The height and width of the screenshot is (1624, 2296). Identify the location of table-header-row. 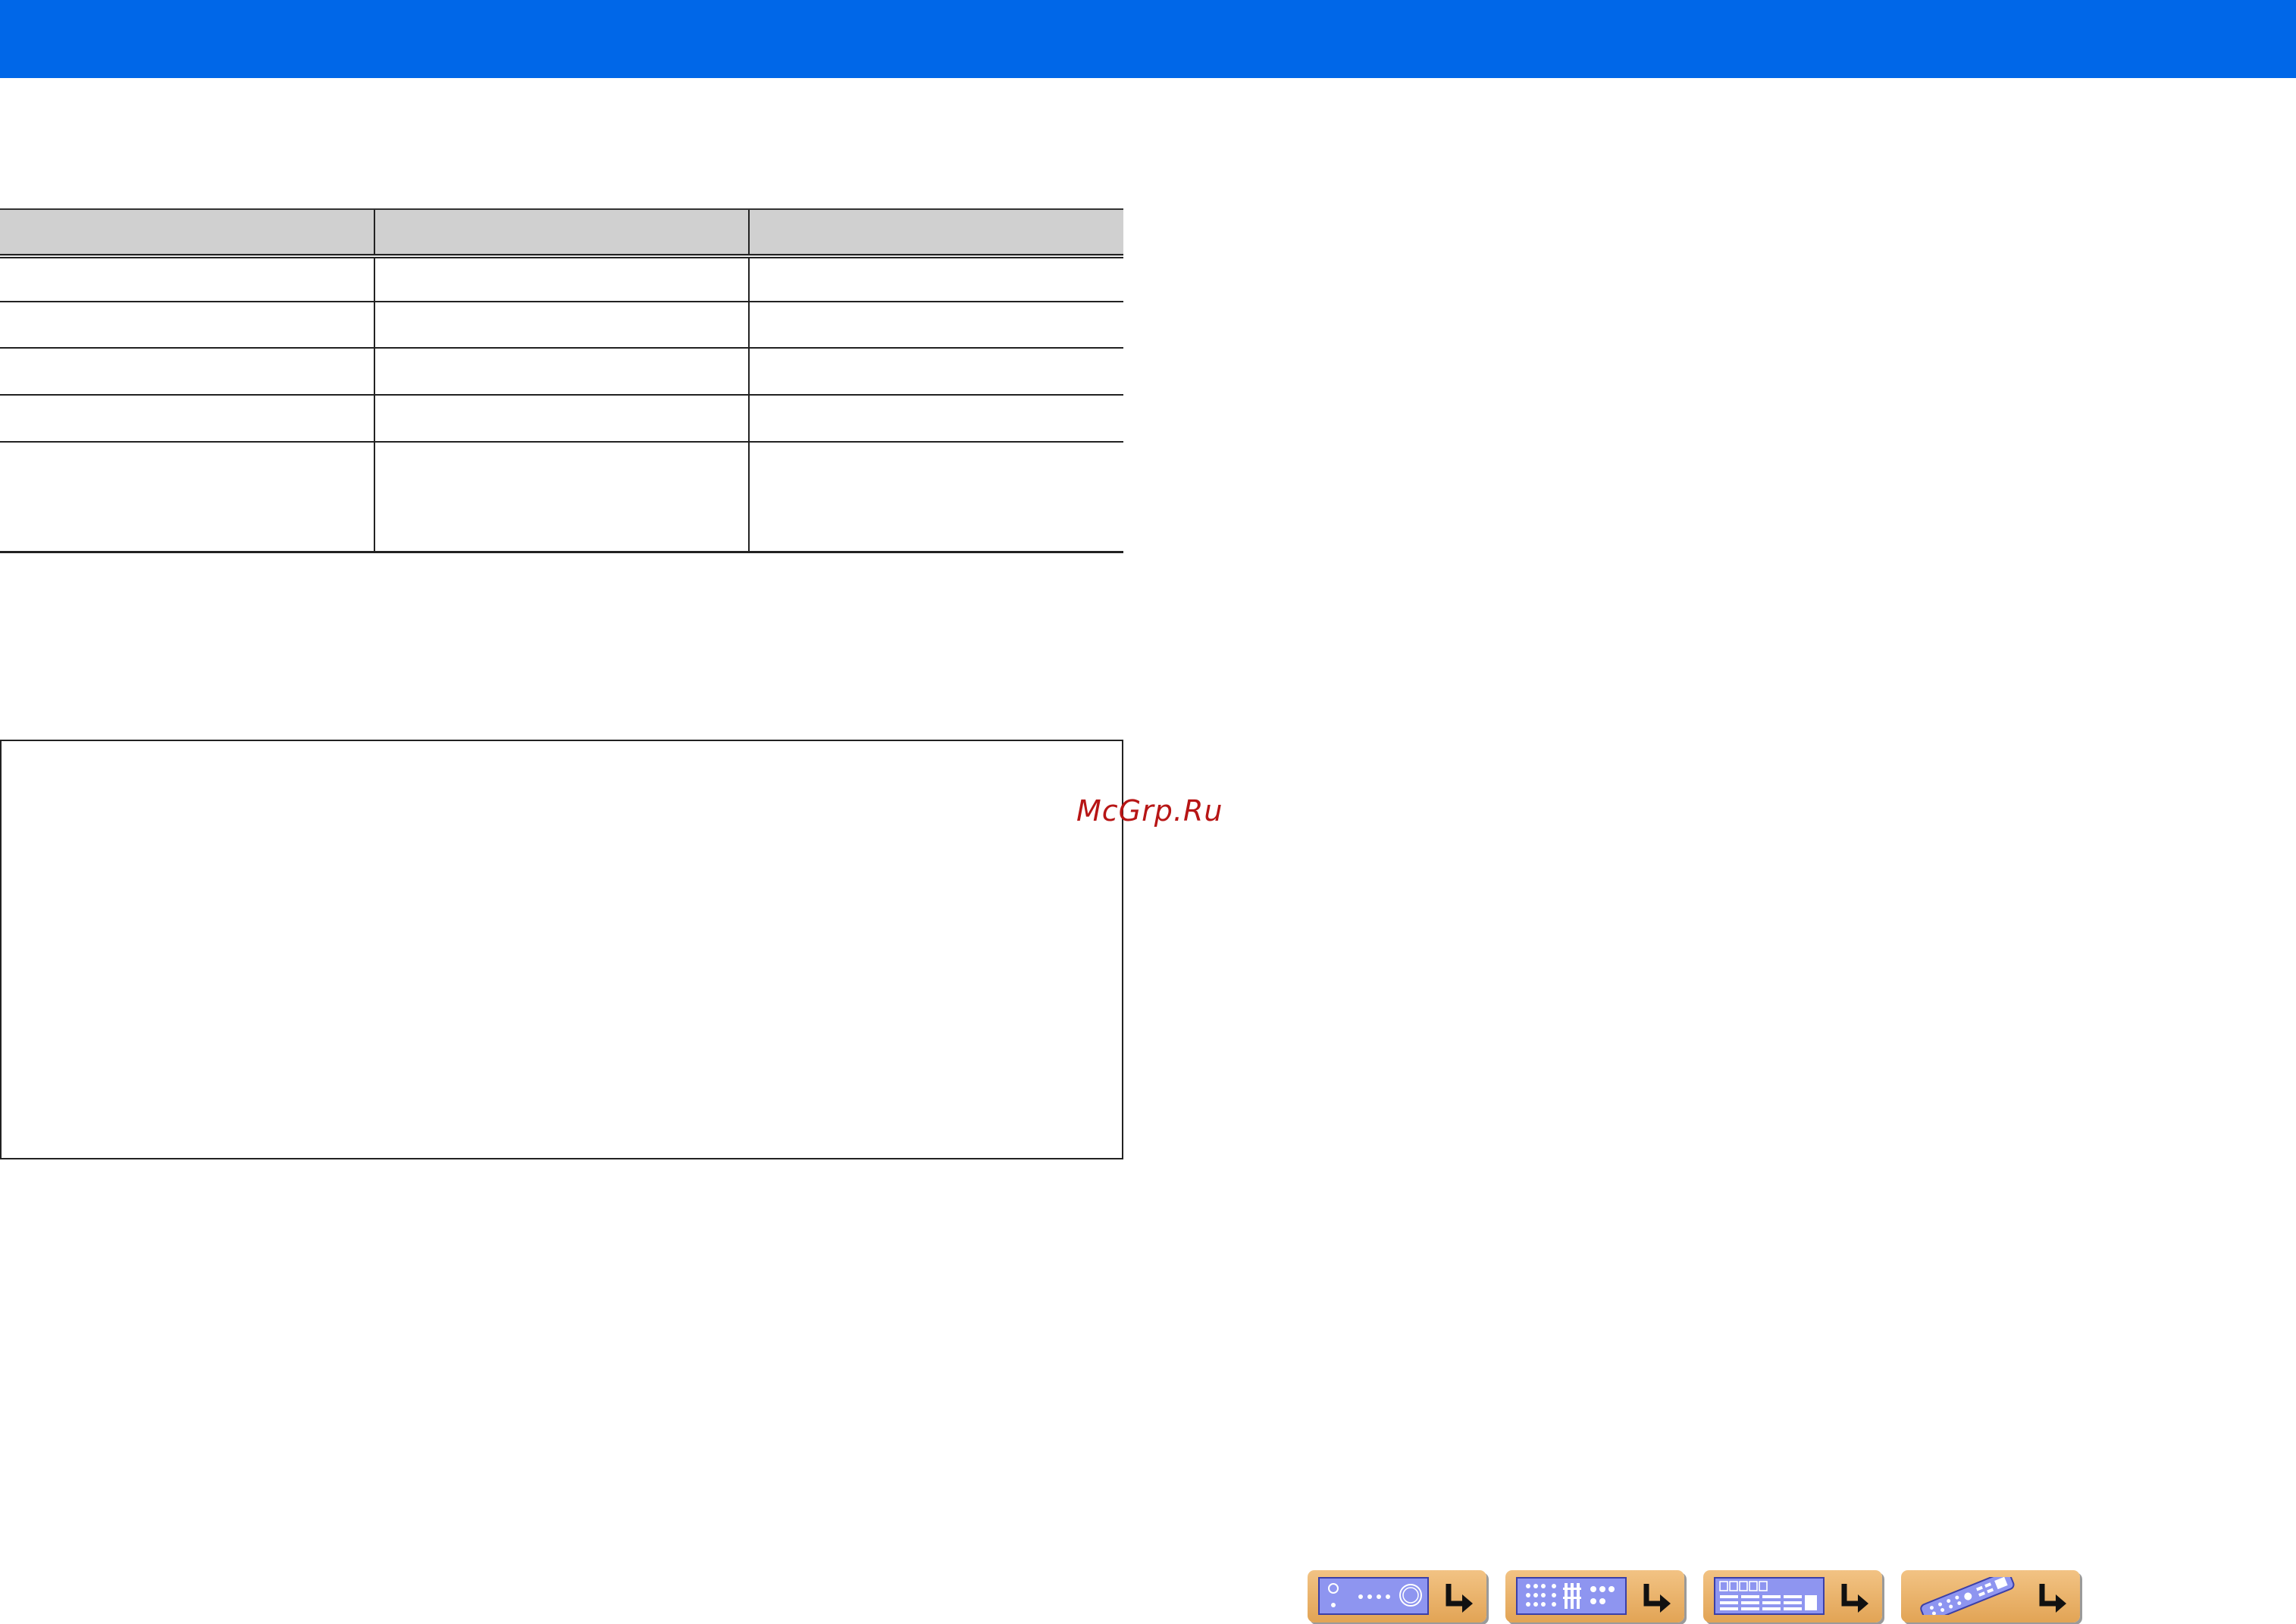
(561, 233).